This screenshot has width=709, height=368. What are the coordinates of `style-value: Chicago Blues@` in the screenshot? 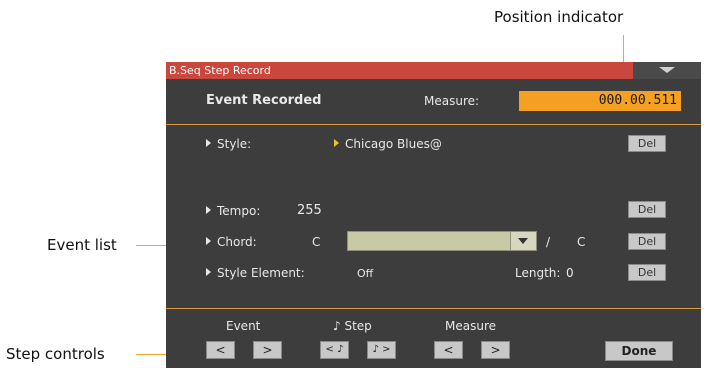 It's located at (388, 144).